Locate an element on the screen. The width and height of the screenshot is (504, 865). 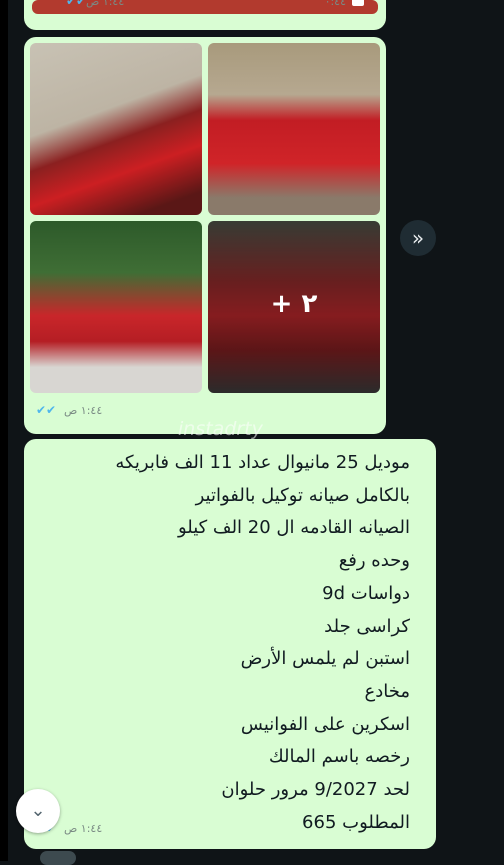
chevron-double-down-icon: ⌄ is located at coordinates (38, 810).